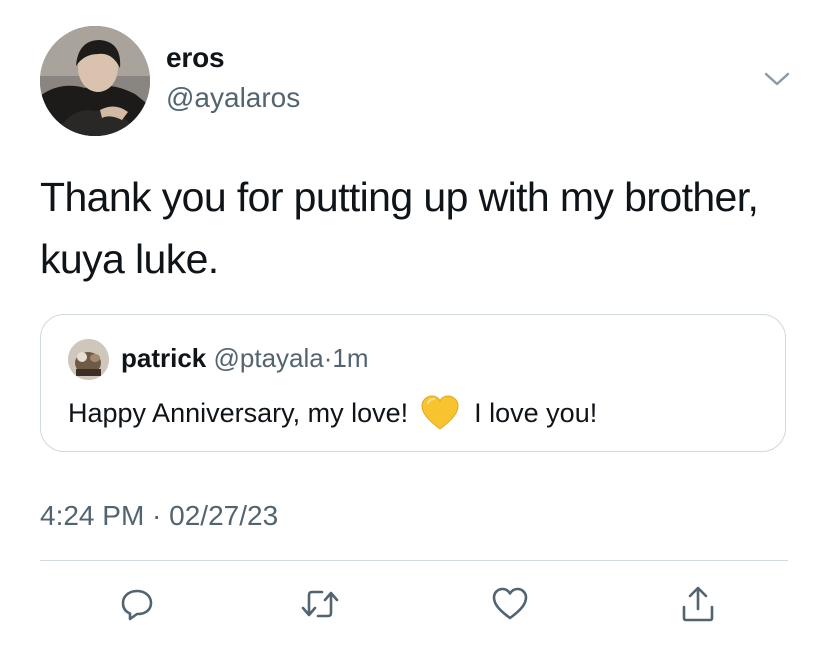 This screenshot has height=649, width=828. I want to click on like-button, so click(510, 604).